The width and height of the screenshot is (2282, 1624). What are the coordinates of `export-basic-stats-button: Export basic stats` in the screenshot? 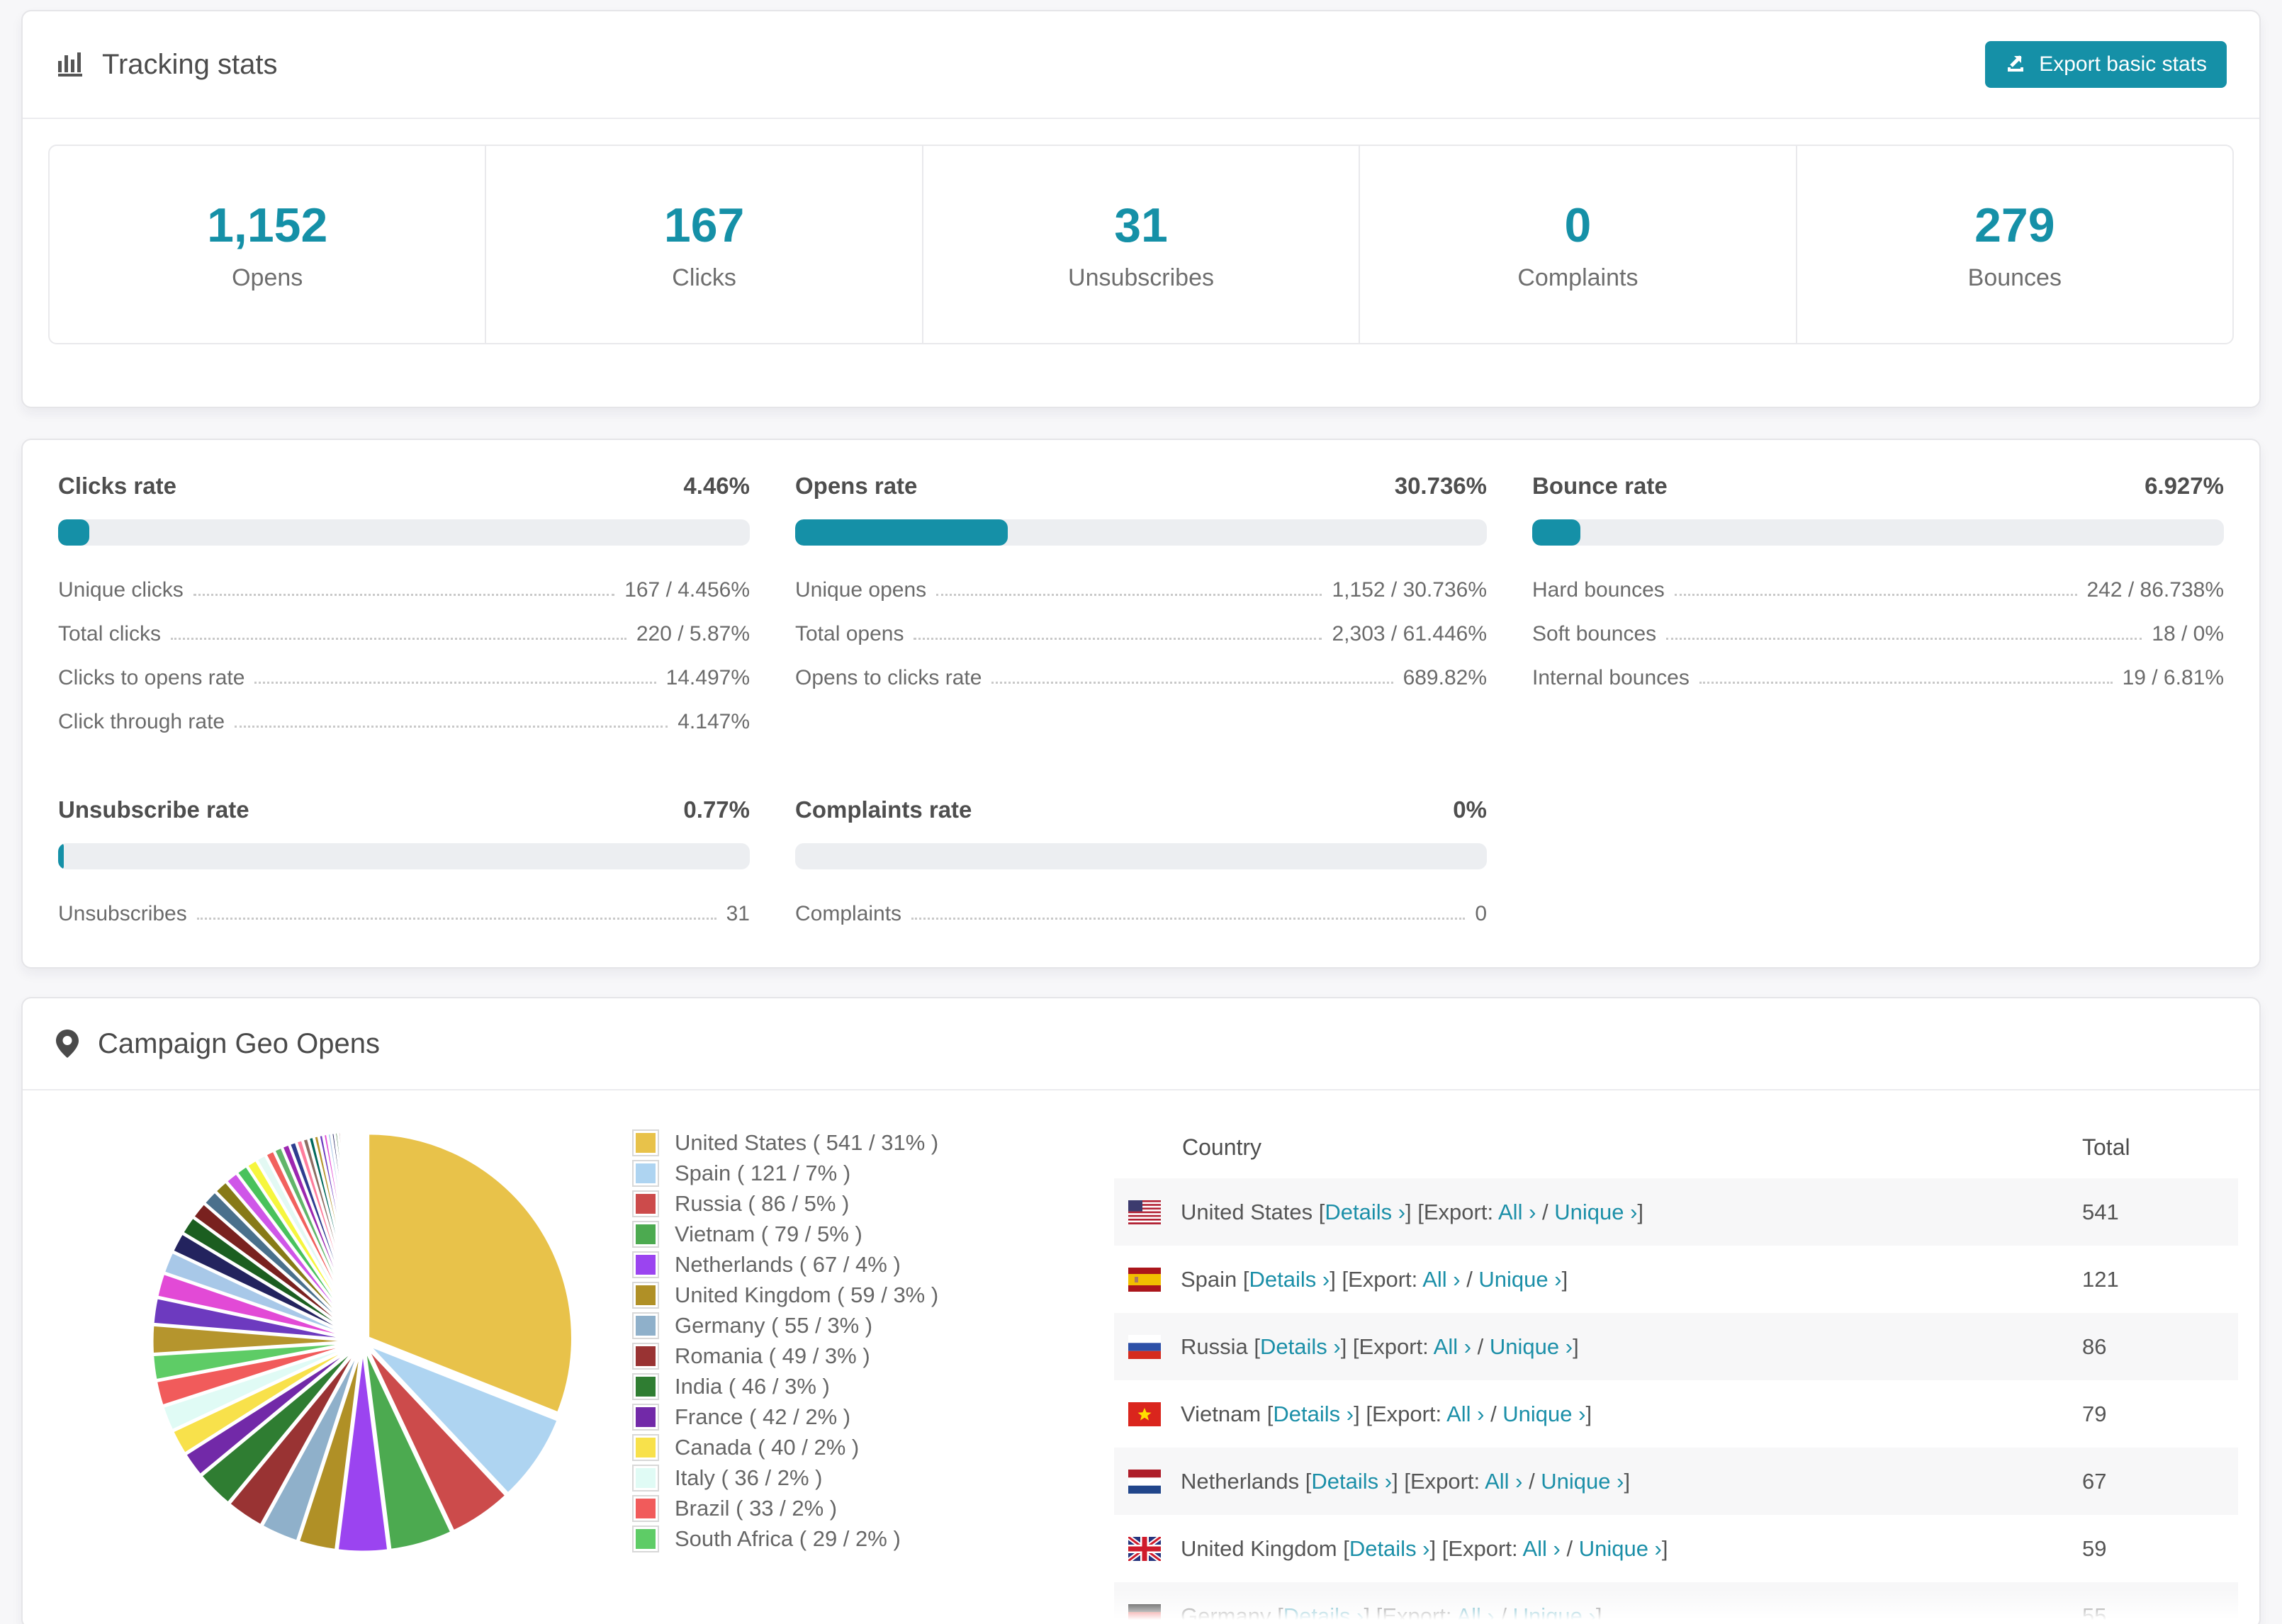 It's located at (2106, 65).